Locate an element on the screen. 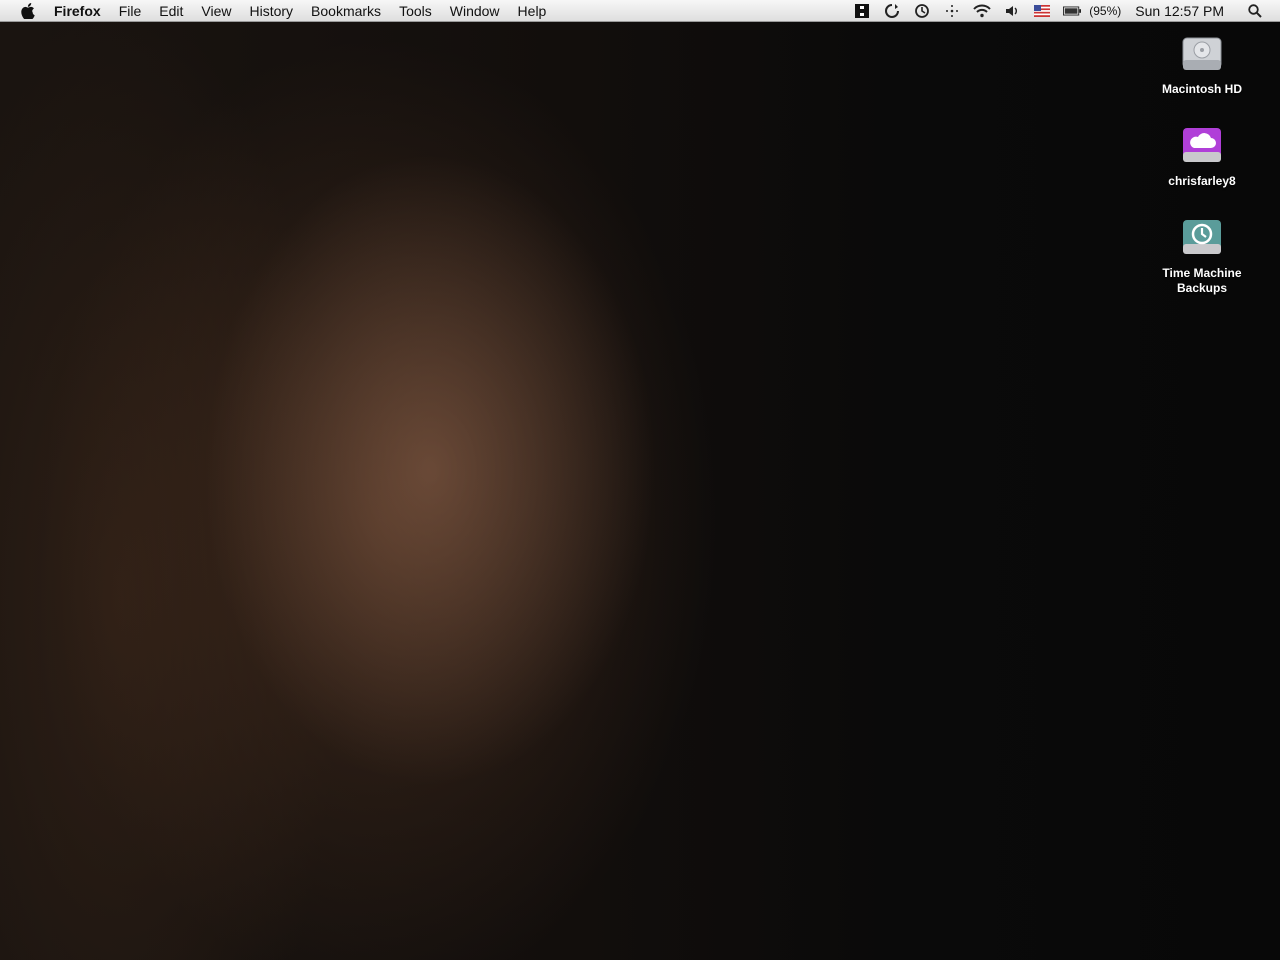 Image resolution: width=1280 pixels, height=960 pixels. spotlight-search-icon is located at coordinates (1255, 11).